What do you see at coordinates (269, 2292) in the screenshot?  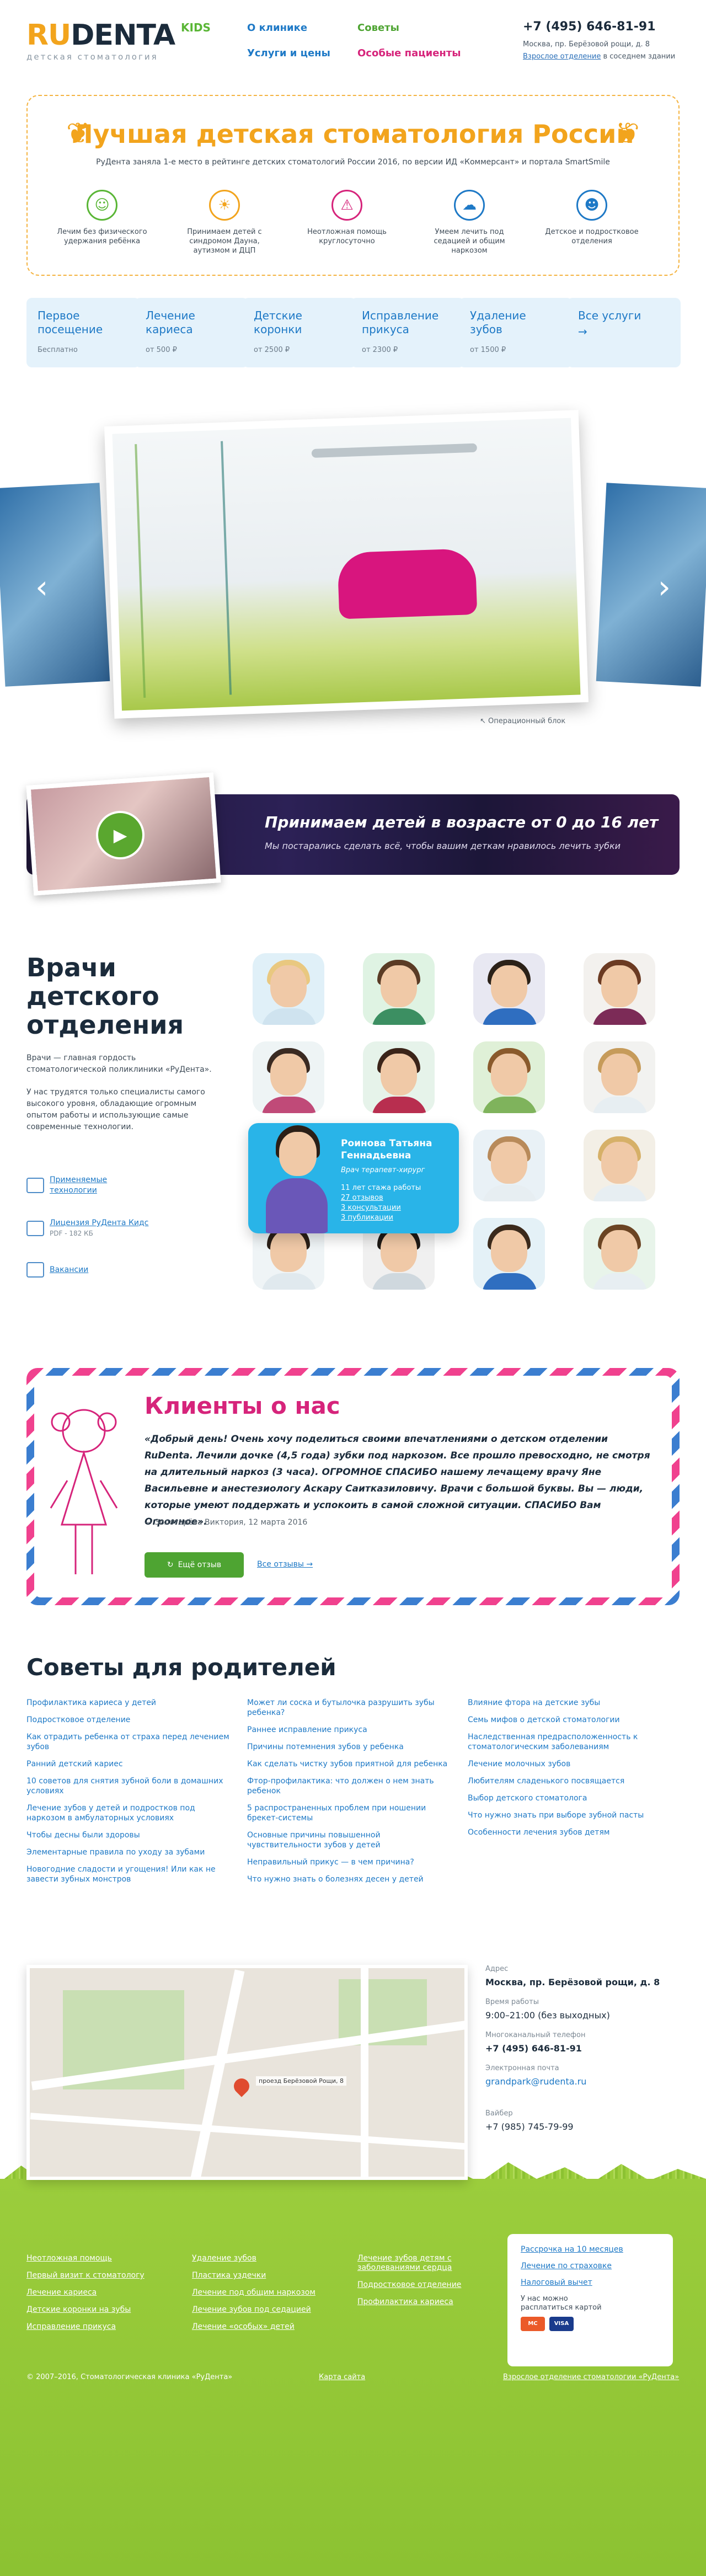 I see `footer-link: Лечение под общим наркозом` at bounding box center [269, 2292].